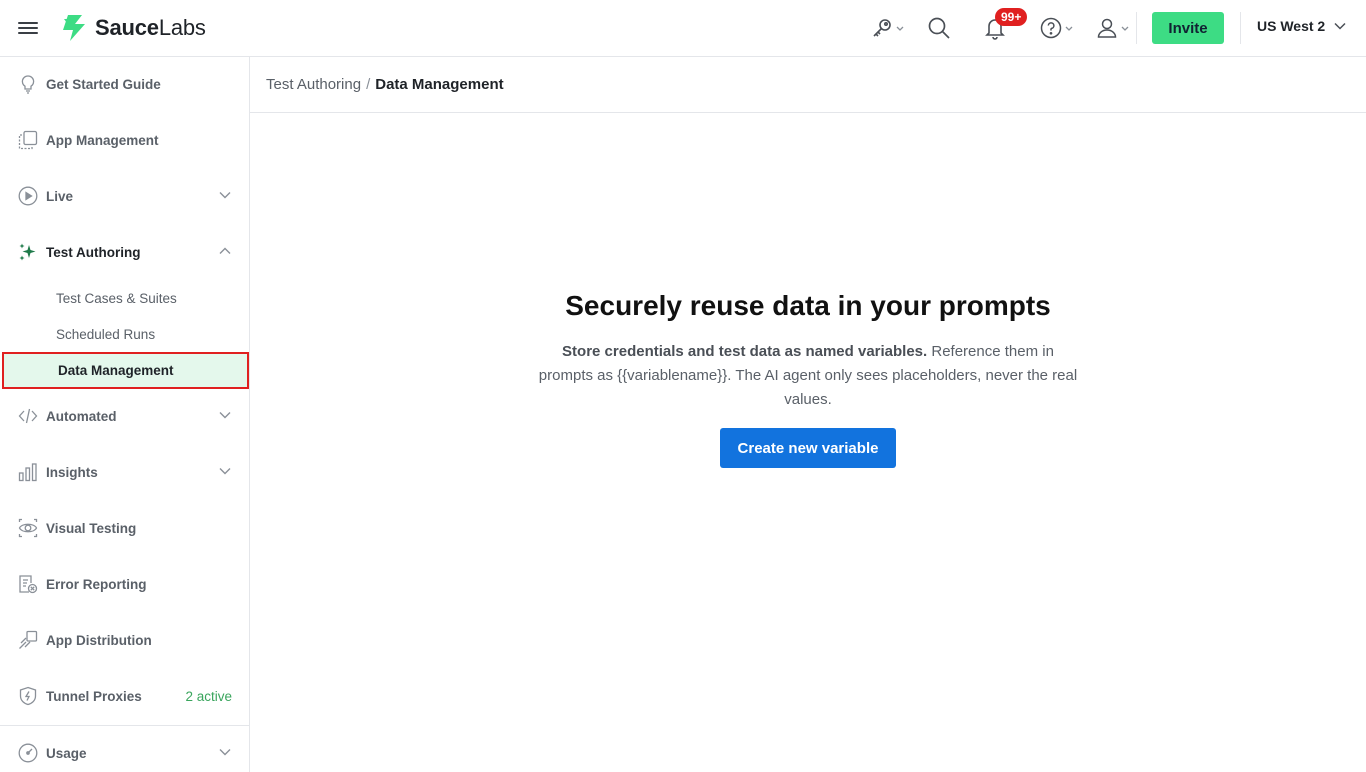 The height and width of the screenshot is (772, 1366). Describe the element at coordinates (74, 28) in the screenshot. I see `saucelabs-logo-icon` at that location.